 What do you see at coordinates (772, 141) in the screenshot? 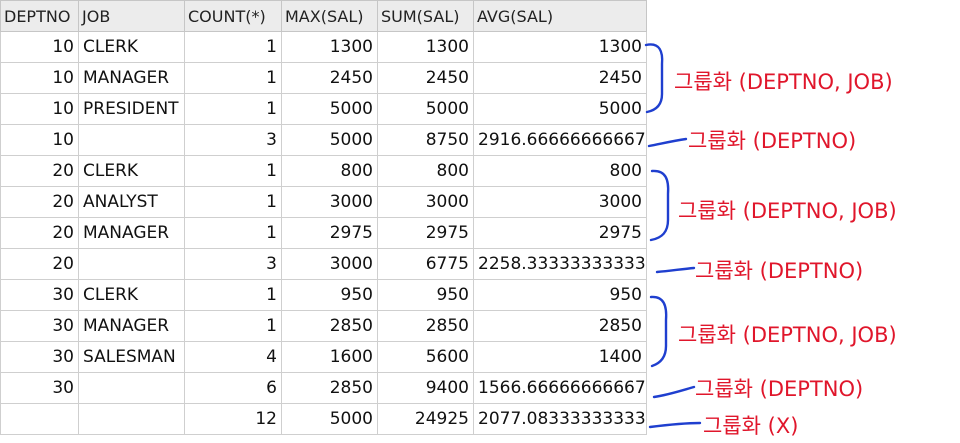
I see `annotation-group-dept-10: 그룹화 (DEPTNO)` at bounding box center [772, 141].